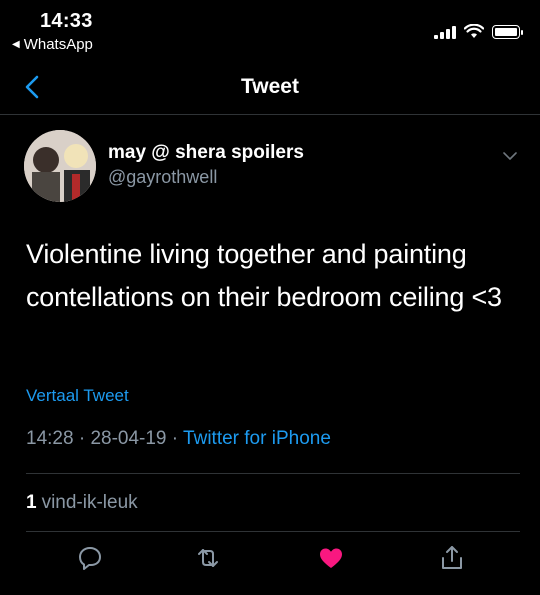  Describe the element at coordinates (58, 44) in the screenshot. I see `back-app-label: WhatsApp` at that location.